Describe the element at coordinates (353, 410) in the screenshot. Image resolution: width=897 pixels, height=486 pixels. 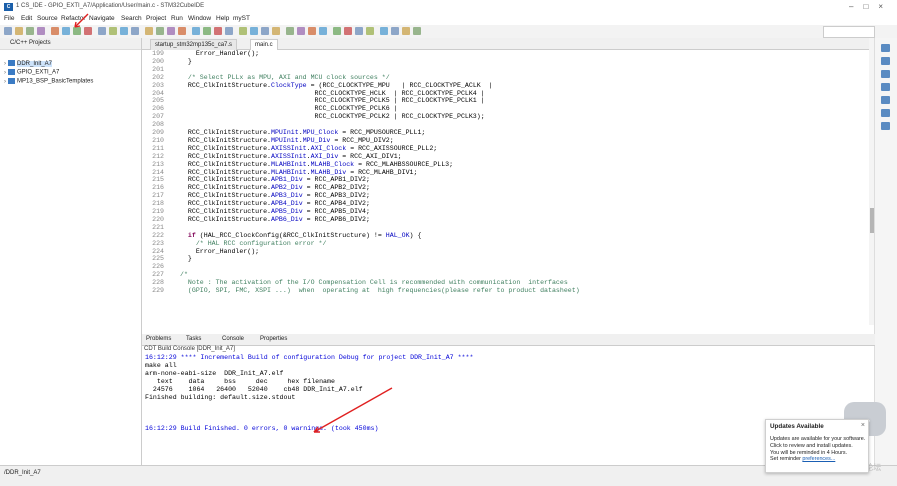
I see `console-arrow` at that location.